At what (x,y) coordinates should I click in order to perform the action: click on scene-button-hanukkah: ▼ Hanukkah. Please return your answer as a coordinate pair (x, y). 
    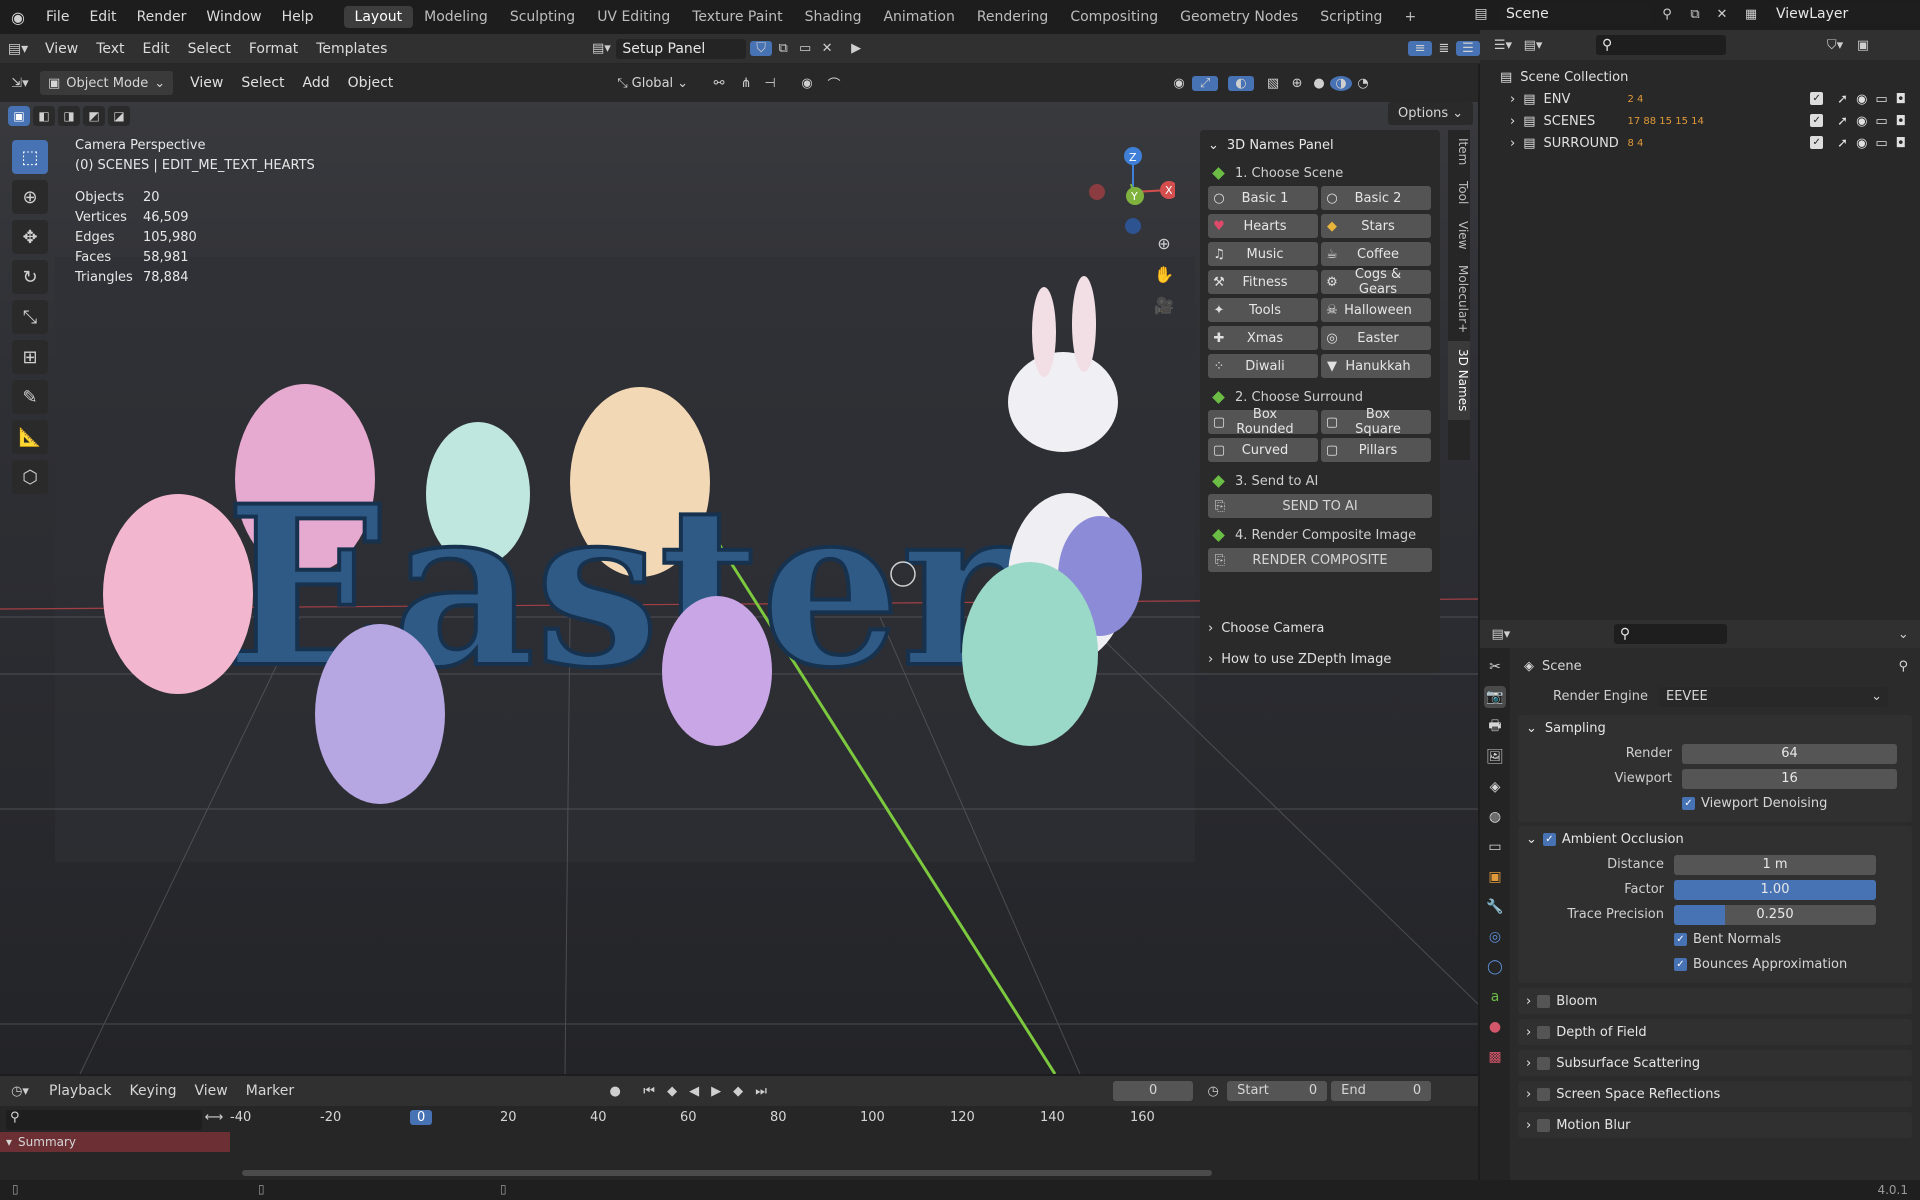
    Looking at the image, I should click on (1376, 366).